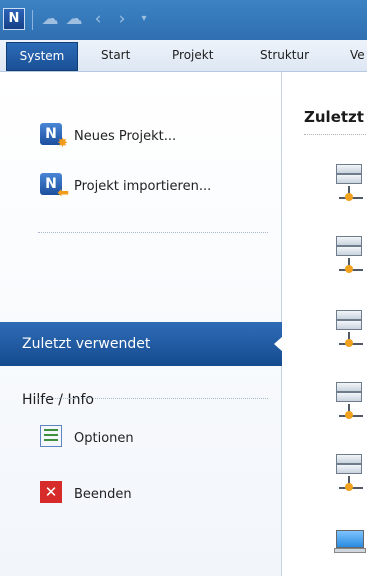 The image size is (367, 576). I want to click on nav-zuletzt-verwendet: Zuletzt verwendet, so click(141, 344).